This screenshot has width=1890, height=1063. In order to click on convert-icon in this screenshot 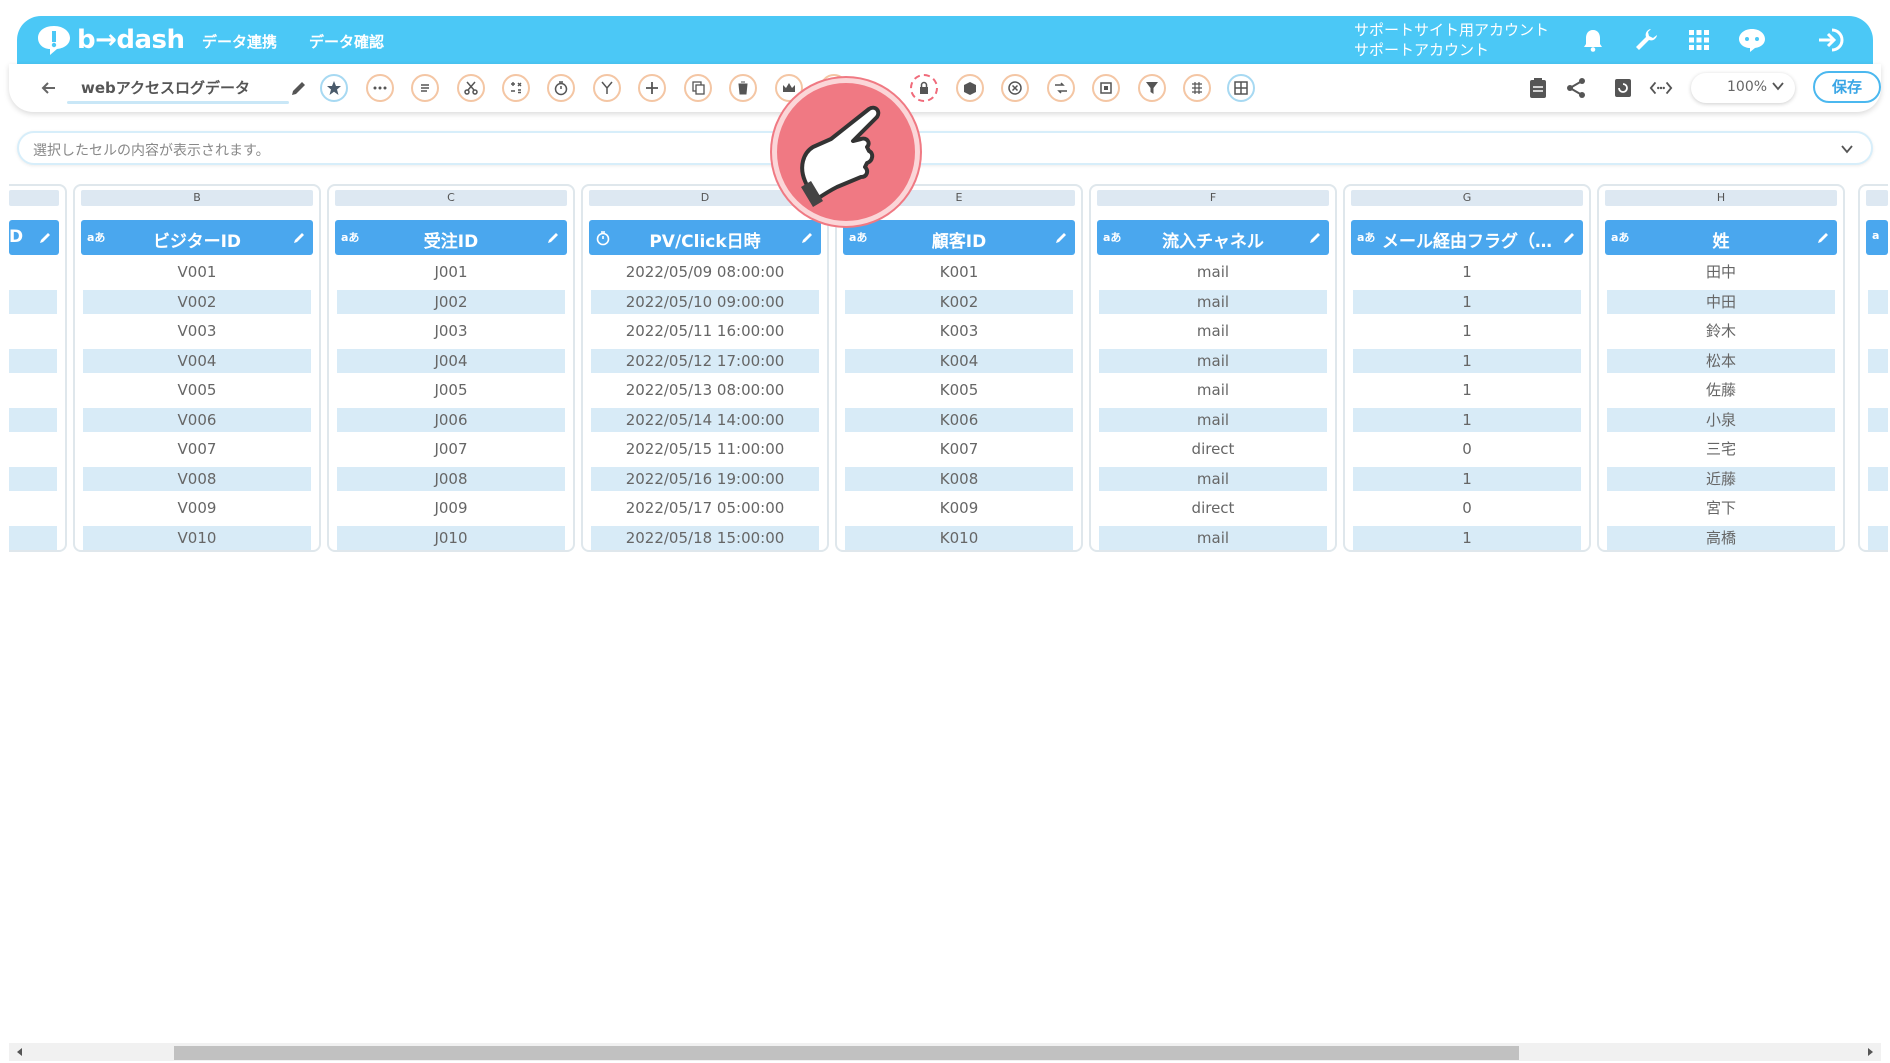, I will do `click(1061, 88)`.